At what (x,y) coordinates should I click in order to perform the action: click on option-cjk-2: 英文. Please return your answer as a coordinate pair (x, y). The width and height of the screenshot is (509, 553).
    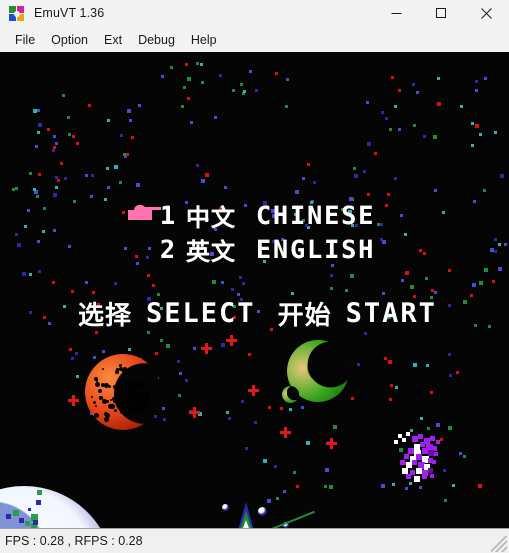
    Looking at the image, I should click on (211, 252).